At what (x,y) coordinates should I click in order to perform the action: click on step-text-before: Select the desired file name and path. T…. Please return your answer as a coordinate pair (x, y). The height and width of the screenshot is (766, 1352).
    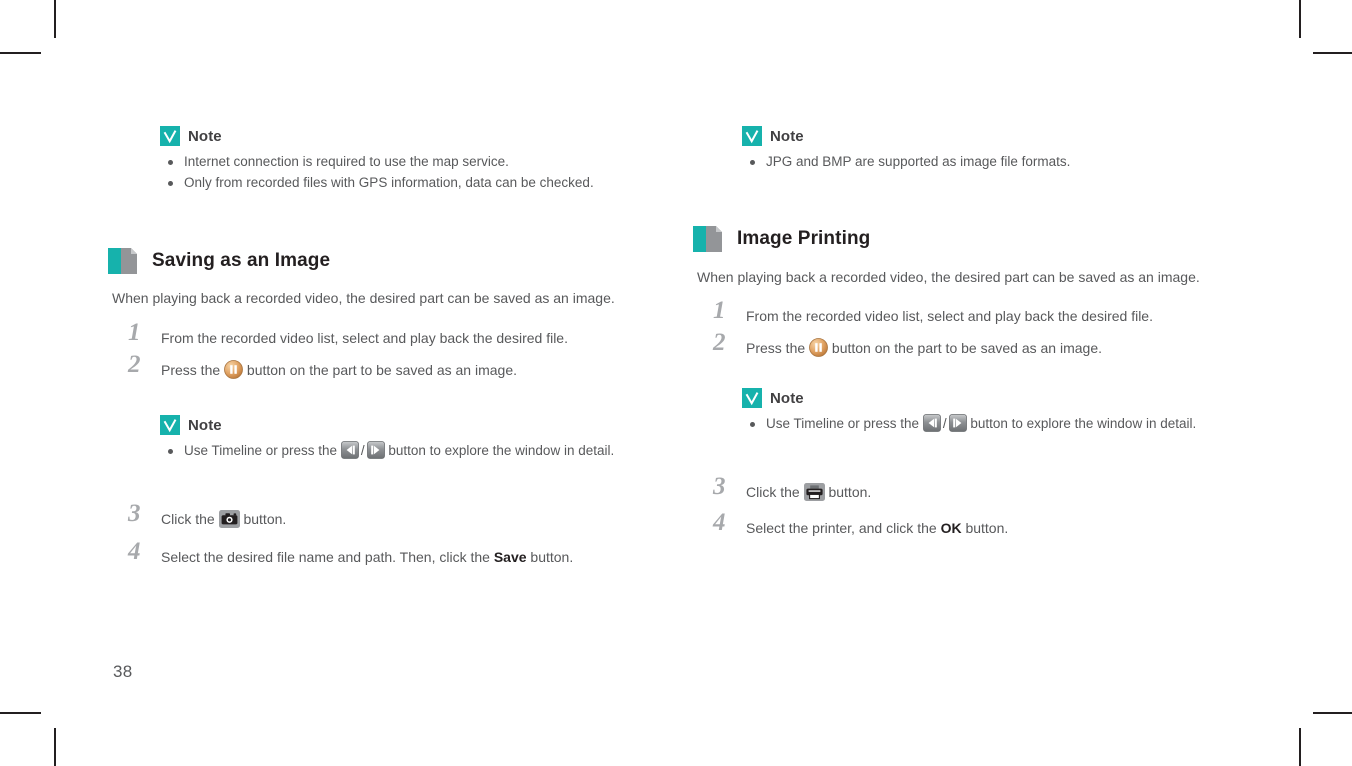
    Looking at the image, I should click on (327, 557).